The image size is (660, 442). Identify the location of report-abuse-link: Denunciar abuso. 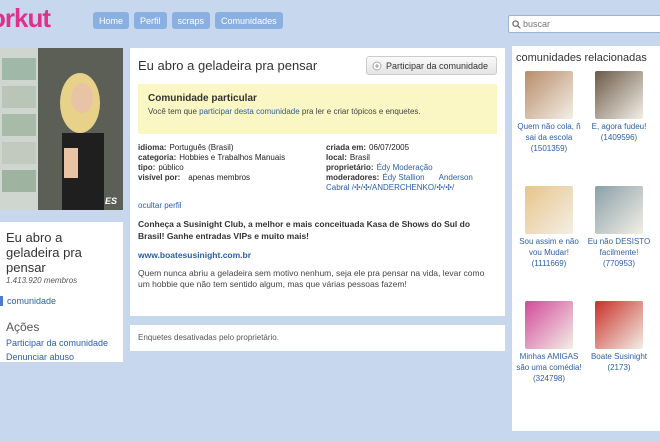
(61, 357).